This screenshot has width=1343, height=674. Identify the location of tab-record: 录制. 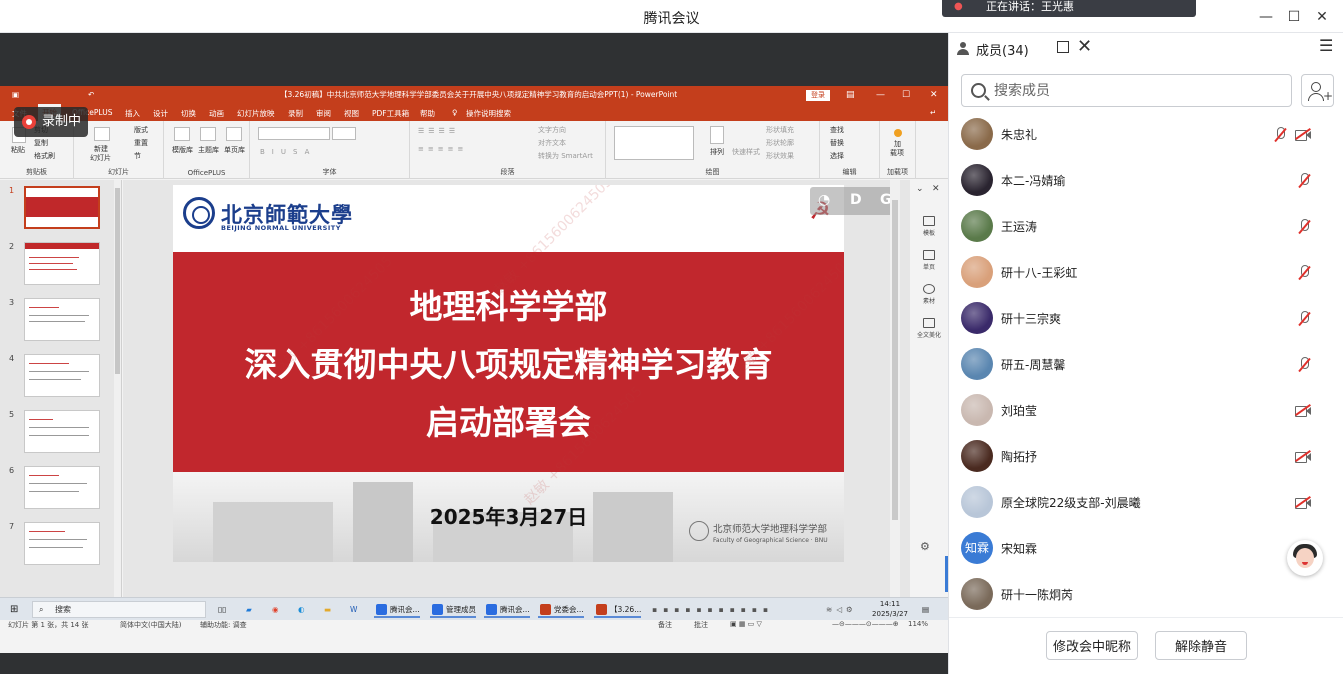
(295, 113).